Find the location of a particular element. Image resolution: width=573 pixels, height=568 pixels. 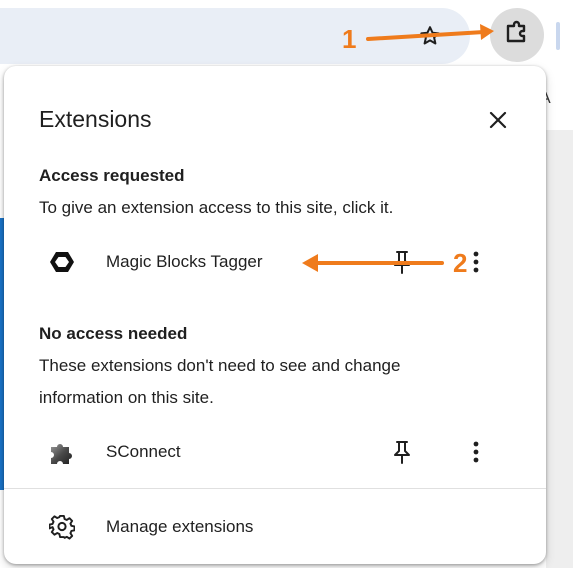

annotation-number-2: 2 is located at coordinates (460, 263).